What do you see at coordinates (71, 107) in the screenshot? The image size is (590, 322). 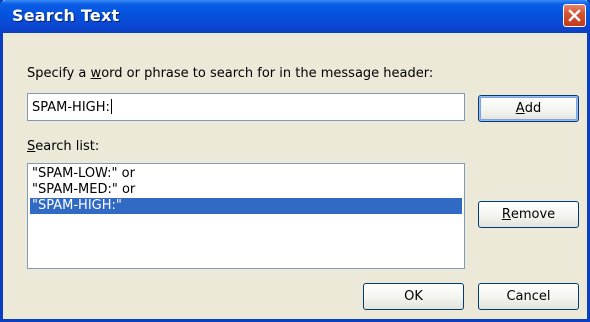 I see `search-phrase-input-value: SPAM-HIGH:` at bounding box center [71, 107].